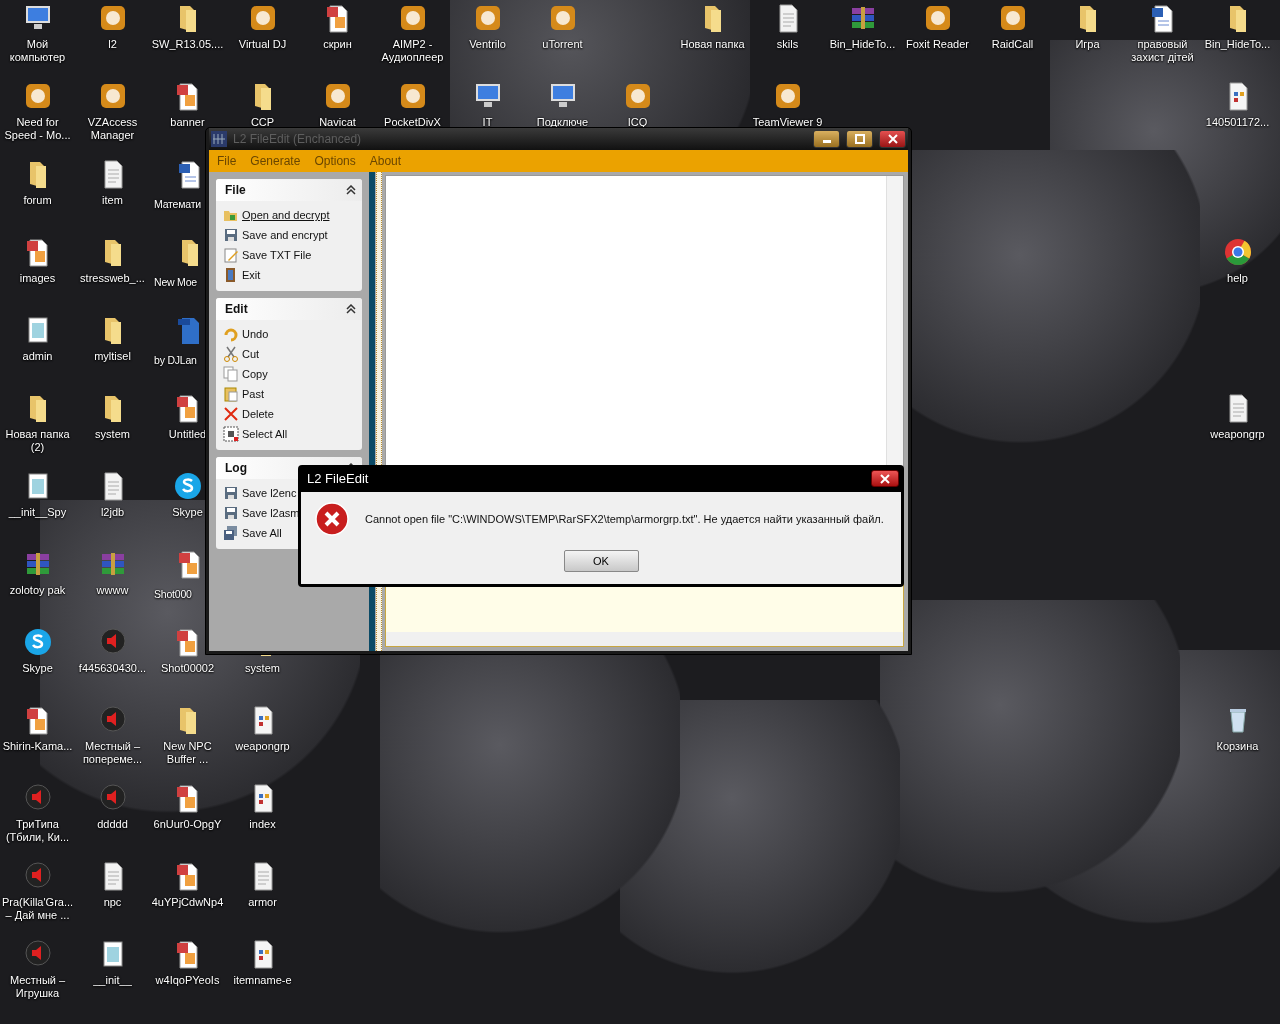  Describe the element at coordinates (187, 668) in the screenshot. I see `desktop-icon-label: Shot00002` at that location.